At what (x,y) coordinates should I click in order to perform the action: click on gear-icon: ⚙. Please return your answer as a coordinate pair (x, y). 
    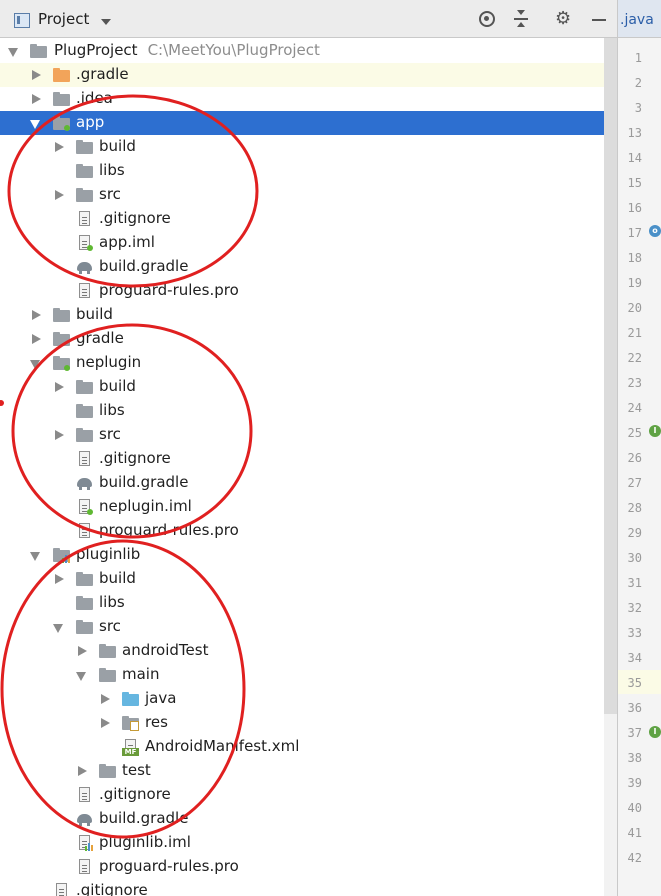
    Looking at the image, I should click on (564, 19).